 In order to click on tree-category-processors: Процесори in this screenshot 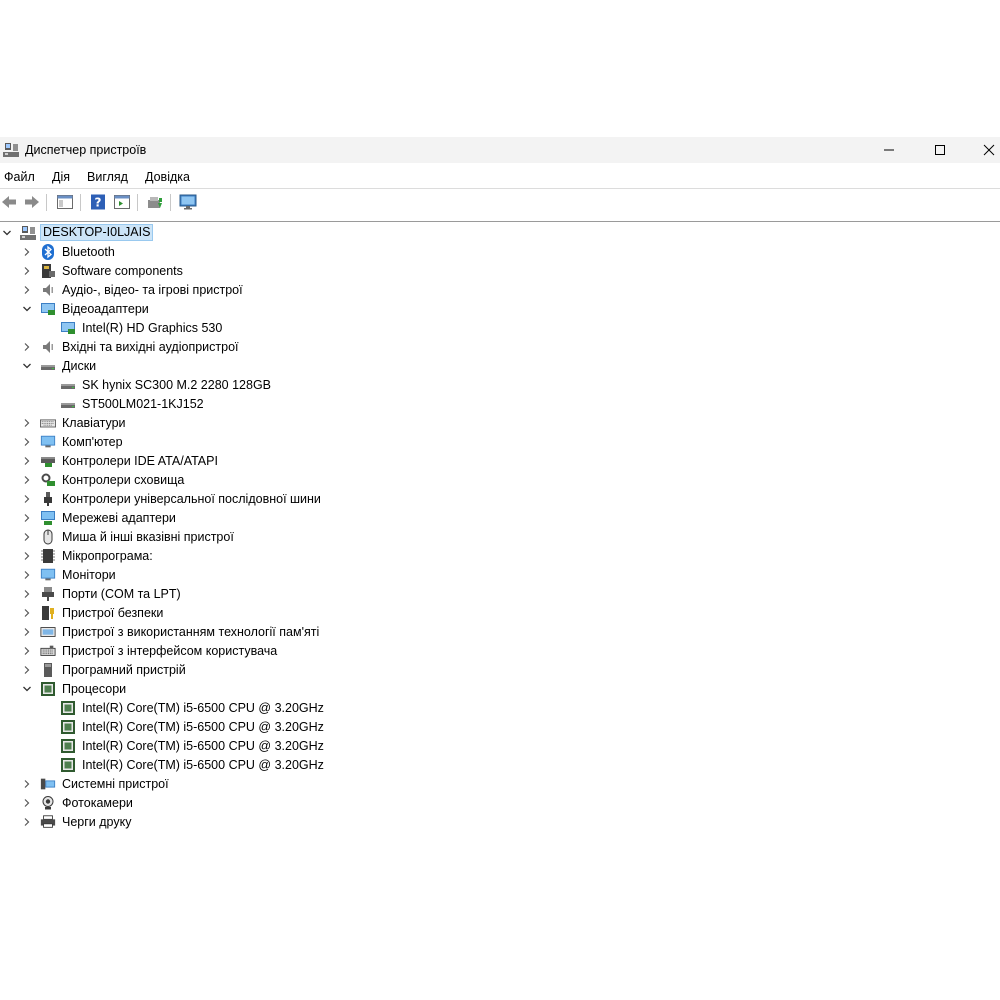, I will do `click(74, 688)`.